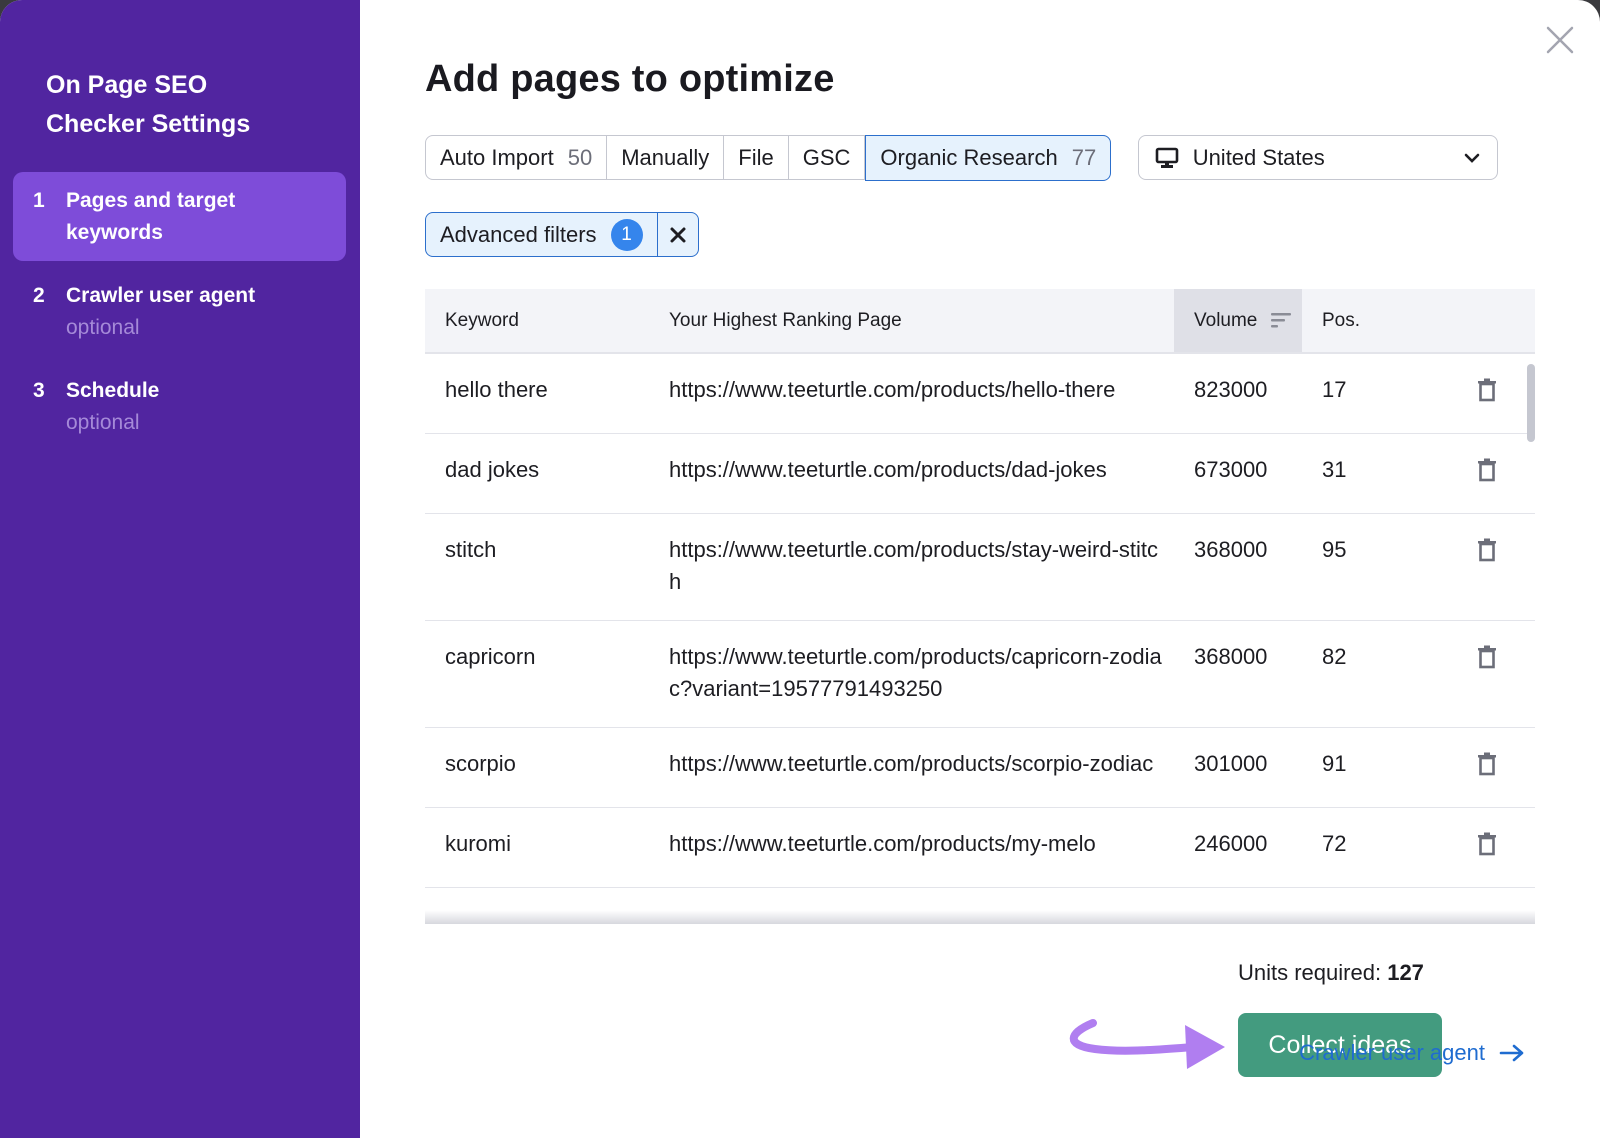 The width and height of the screenshot is (1600, 1138). What do you see at coordinates (537, 847) in the screenshot?
I see `keyword-cell: kuromi` at bounding box center [537, 847].